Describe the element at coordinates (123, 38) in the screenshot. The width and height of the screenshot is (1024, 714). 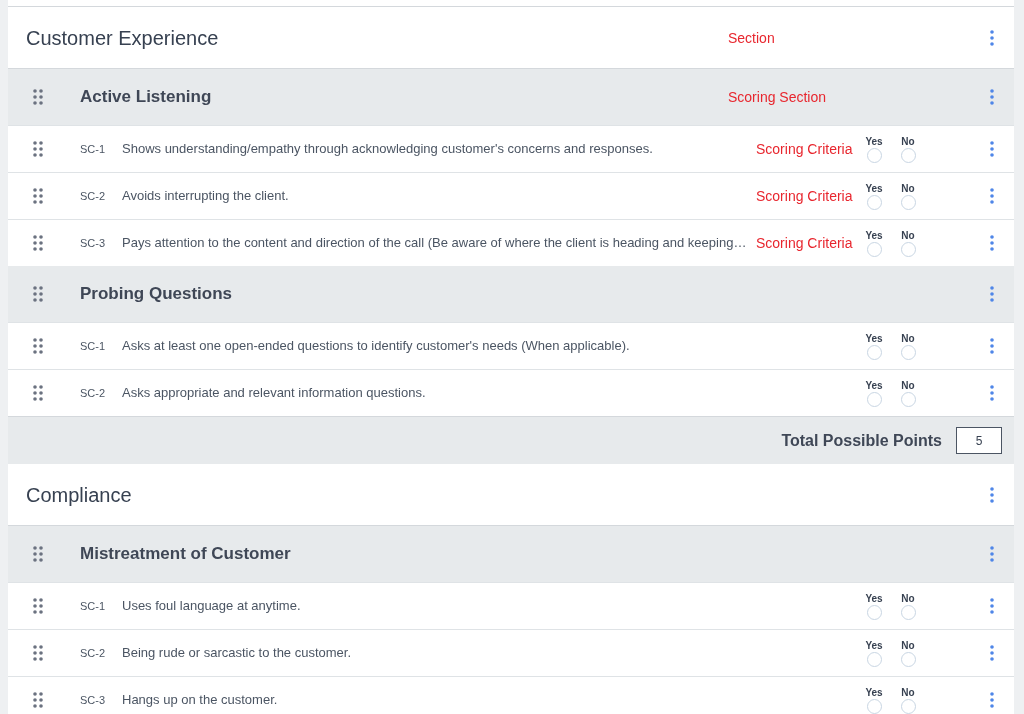
I see `section-title: Customer Experience` at that location.